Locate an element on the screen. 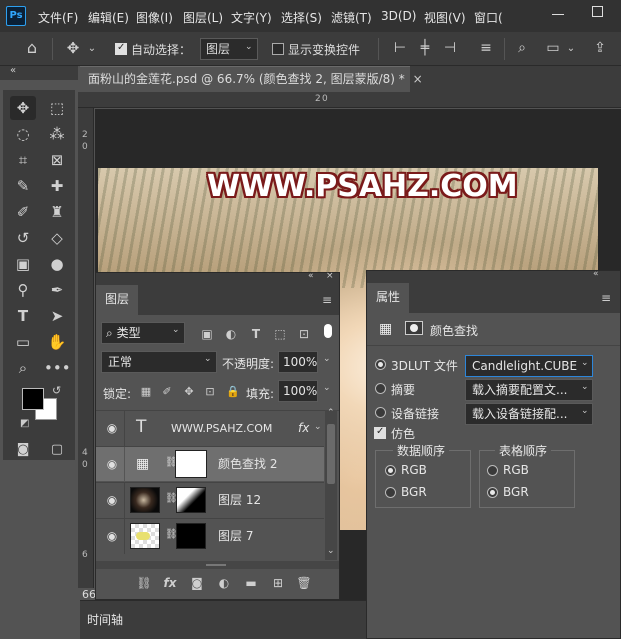 This screenshot has height=639, width=621. fx-badge: fx is located at coordinates (303, 428).